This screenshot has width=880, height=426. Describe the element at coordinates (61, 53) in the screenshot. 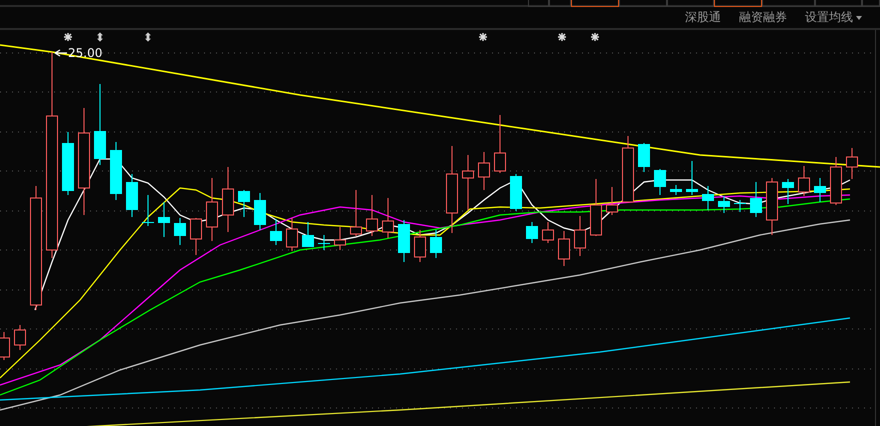

I see `arrow-icon` at that location.